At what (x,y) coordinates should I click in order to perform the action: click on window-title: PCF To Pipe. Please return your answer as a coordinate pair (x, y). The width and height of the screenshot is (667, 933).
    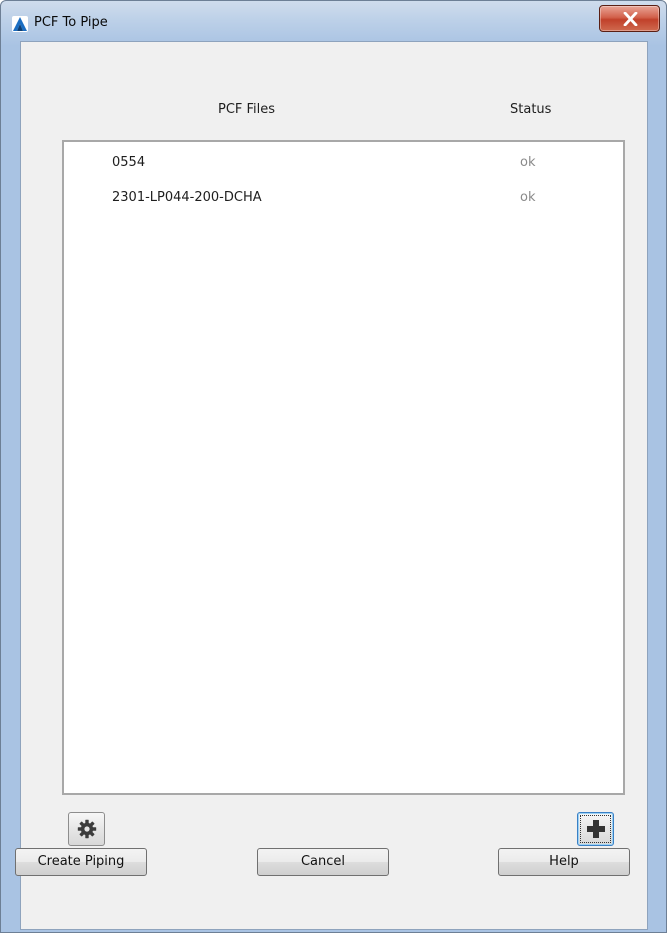
    Looking at the image, I should click on (71, 22).